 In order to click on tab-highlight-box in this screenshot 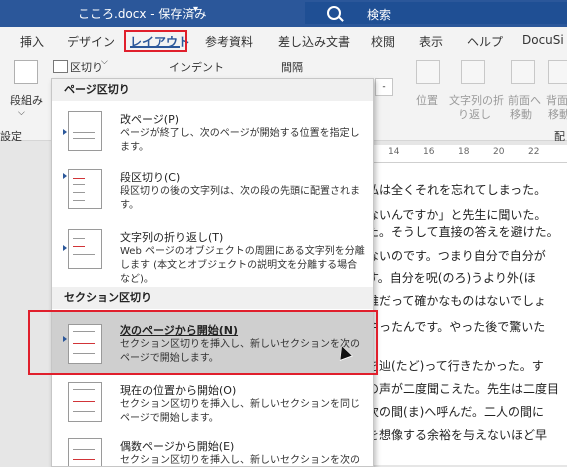, I will do `click(155, 41)`.